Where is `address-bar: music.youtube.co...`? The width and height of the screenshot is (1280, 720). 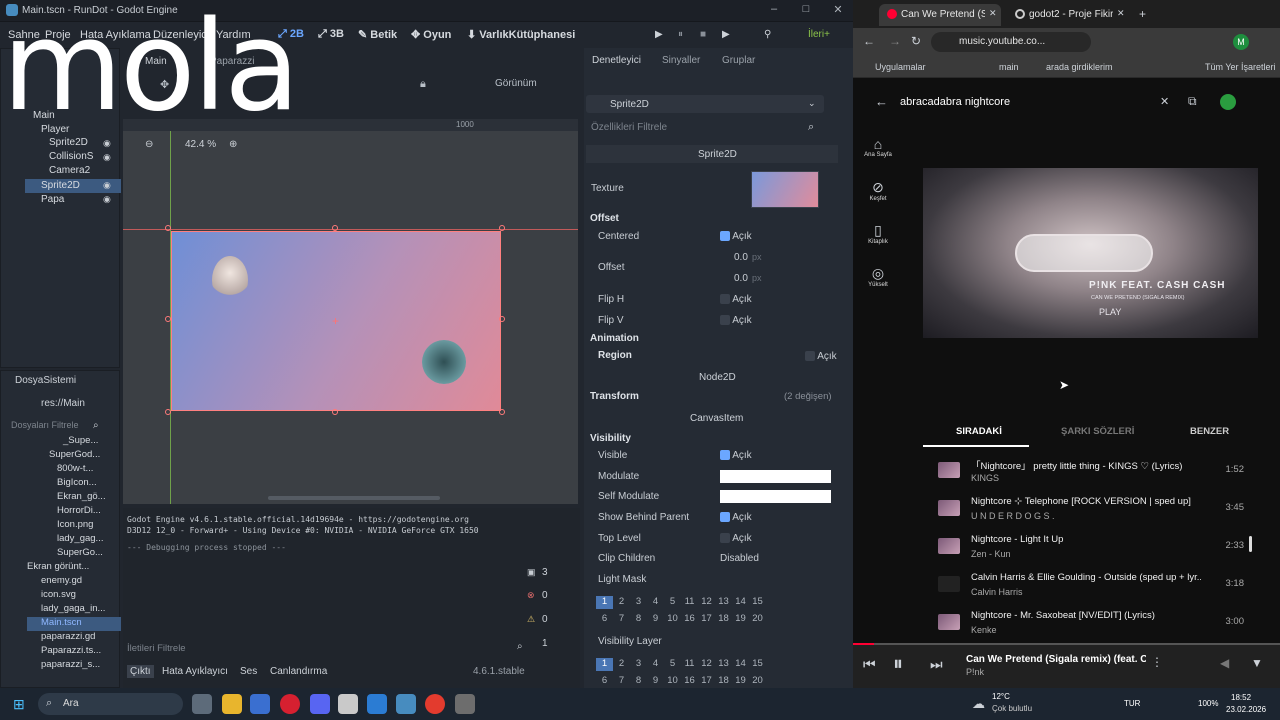 address-bar: music.youtube.co... is located at coordinates (1011, 42).